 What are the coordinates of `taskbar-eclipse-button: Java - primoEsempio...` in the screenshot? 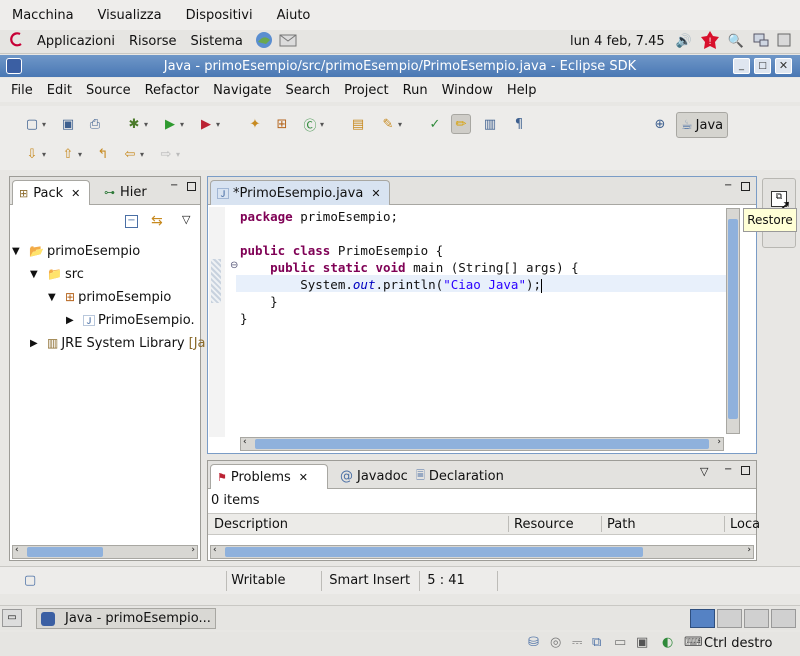 It's located at (126, 618).